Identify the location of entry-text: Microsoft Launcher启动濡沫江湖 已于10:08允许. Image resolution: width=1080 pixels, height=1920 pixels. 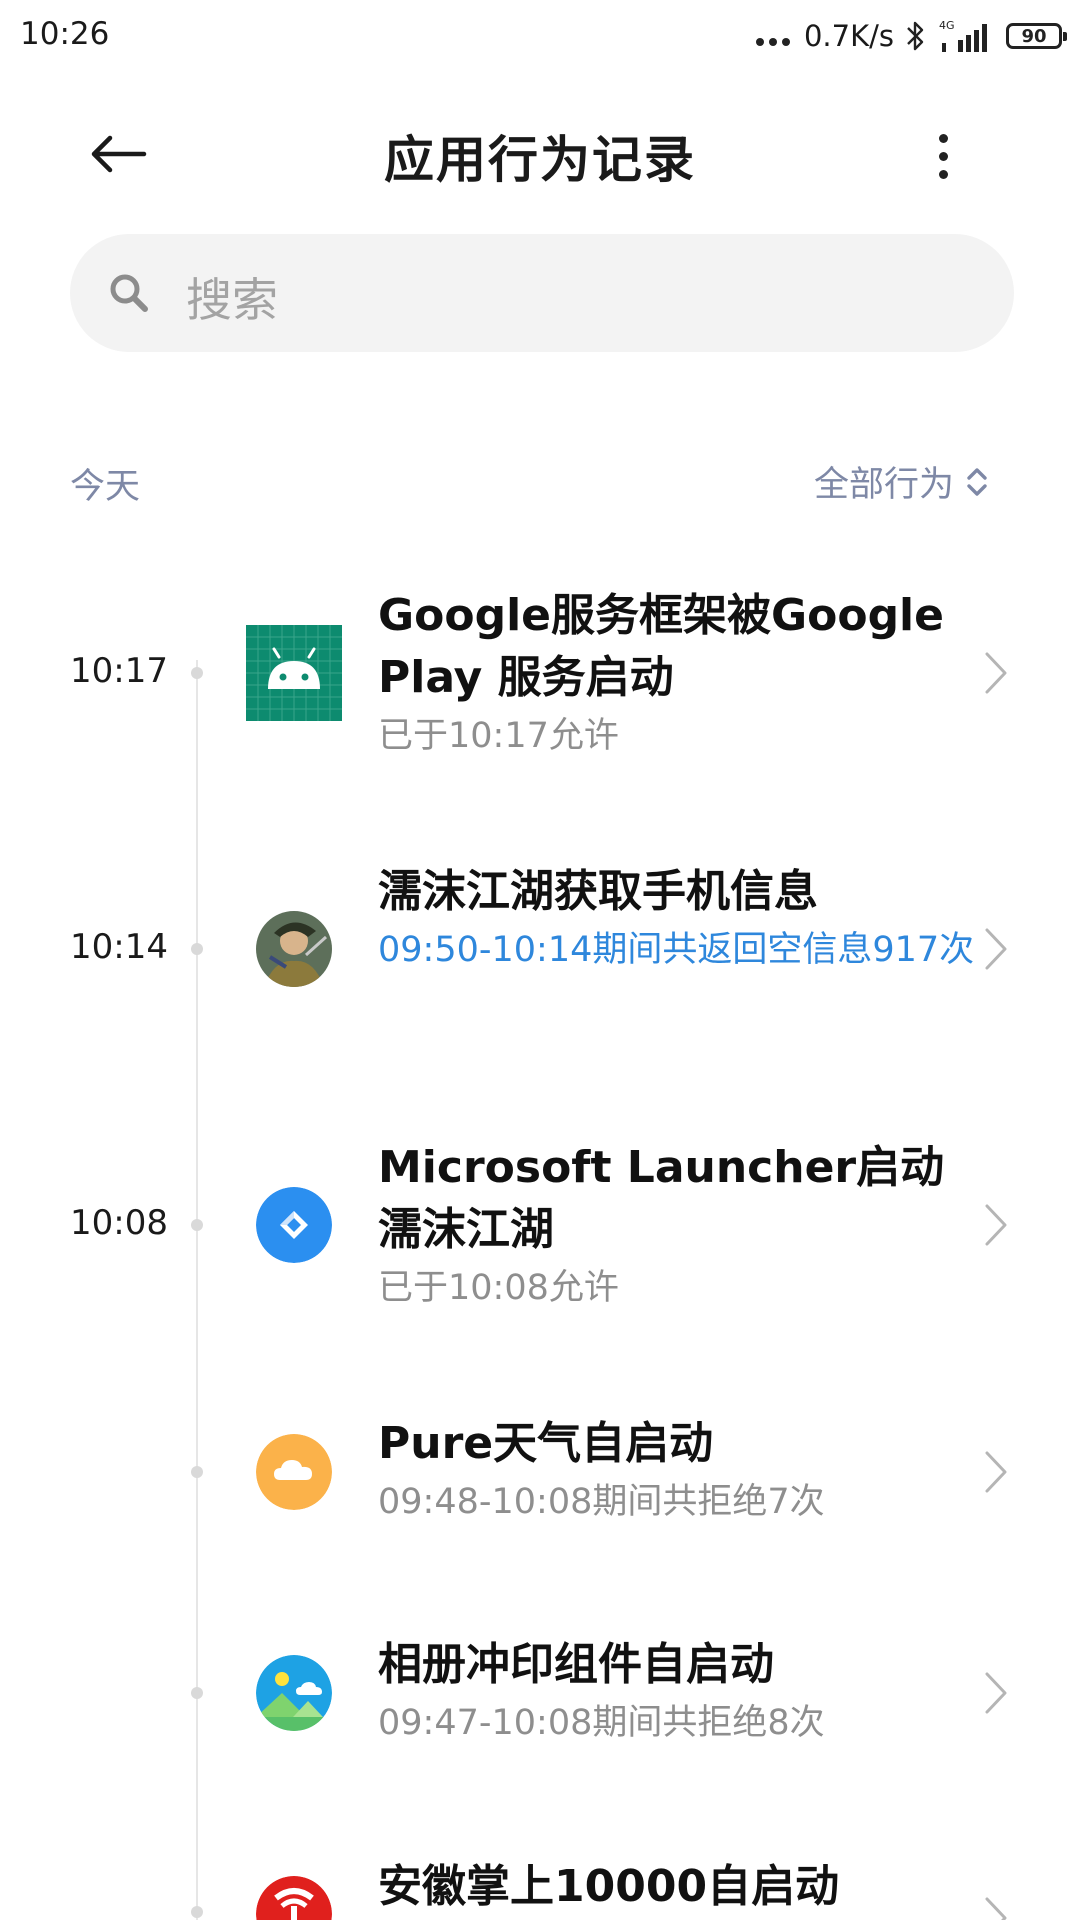
(678, 1225).